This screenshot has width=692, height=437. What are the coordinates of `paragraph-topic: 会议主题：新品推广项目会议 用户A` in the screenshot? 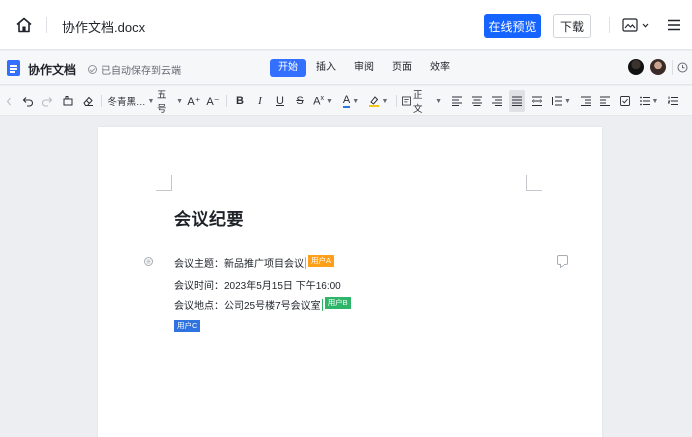 It's located at (254, 262).